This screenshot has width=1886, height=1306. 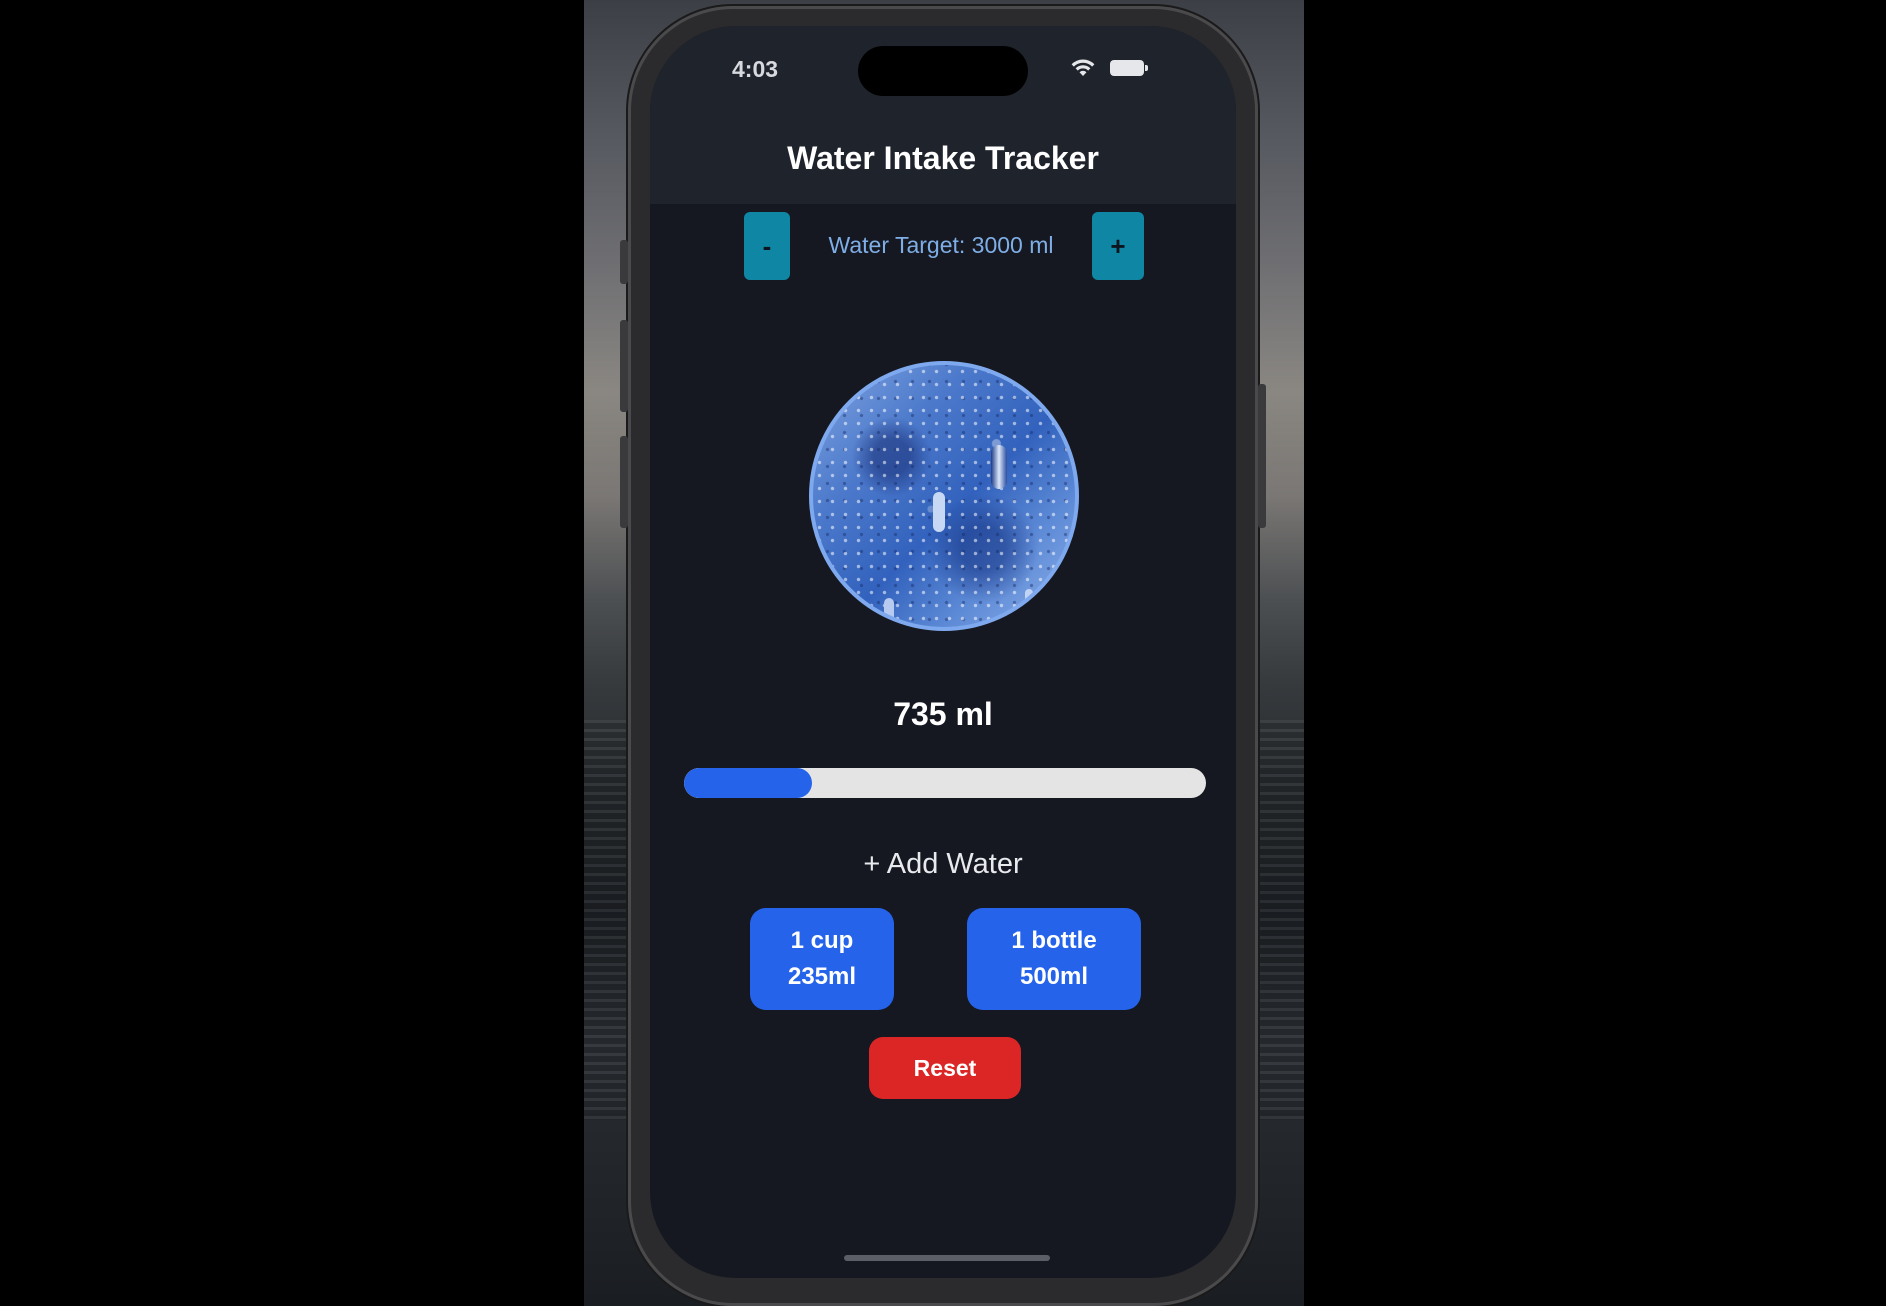 I want to click on status-time: 4:03, so click(x=755, y=69).